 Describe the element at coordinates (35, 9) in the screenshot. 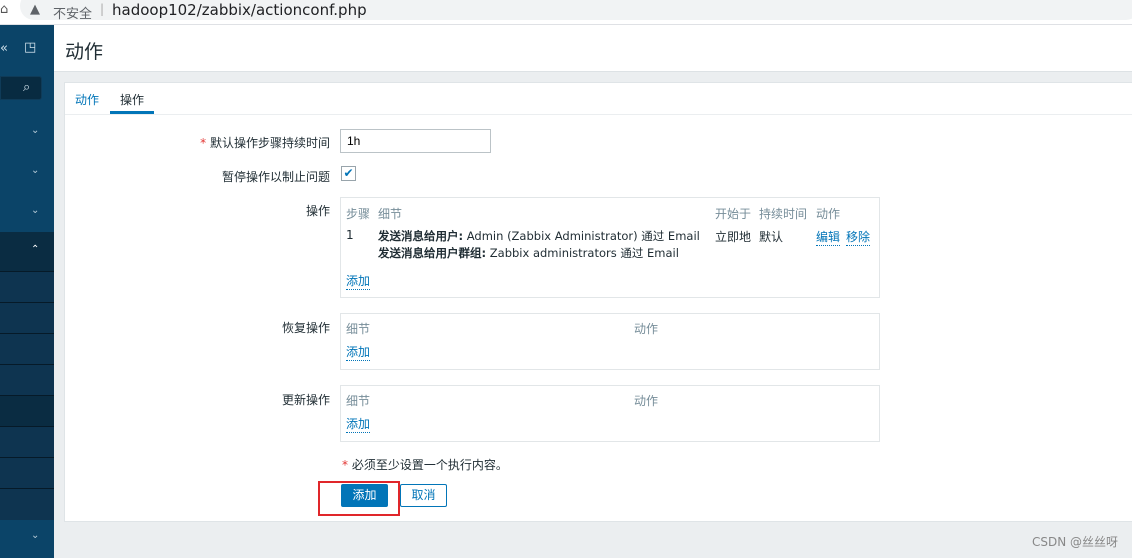

I see `warning-icon: ▲` at that location.